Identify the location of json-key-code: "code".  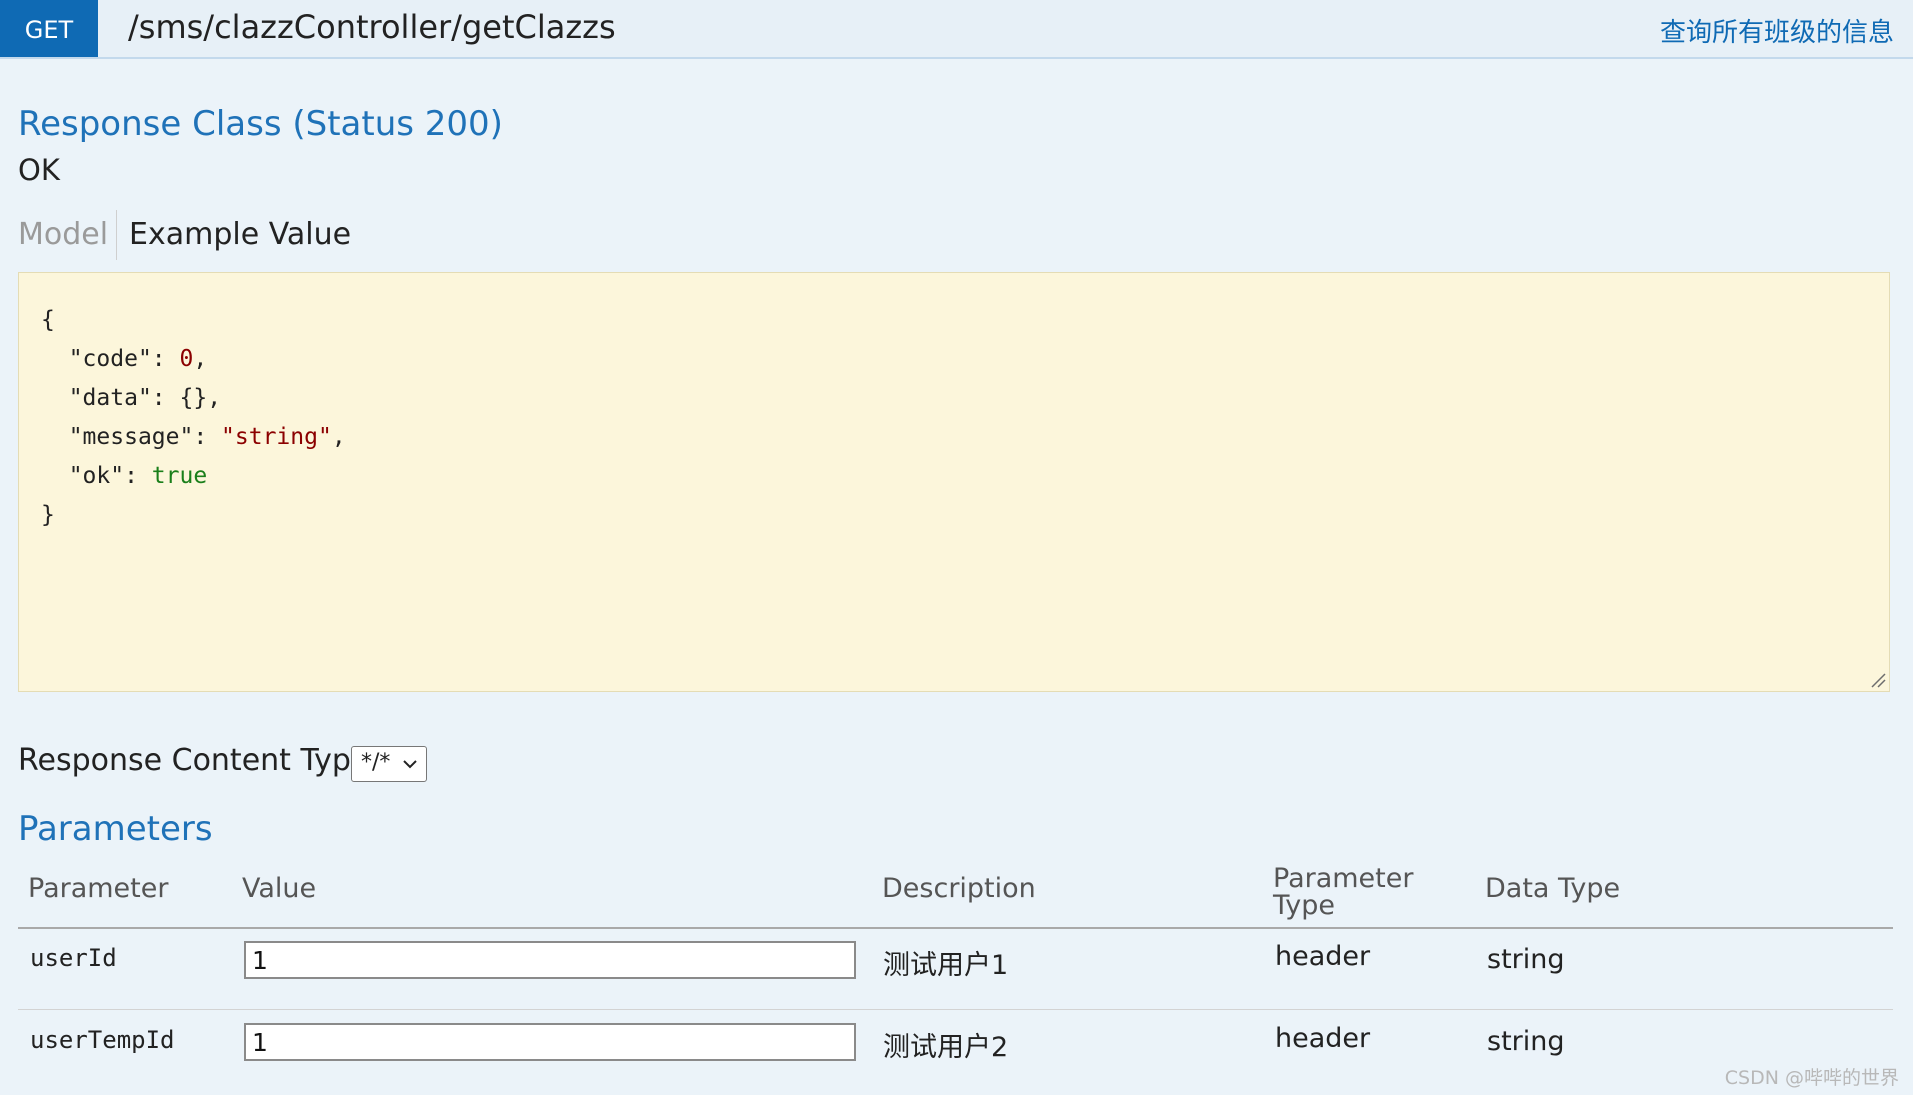
(110, 359).